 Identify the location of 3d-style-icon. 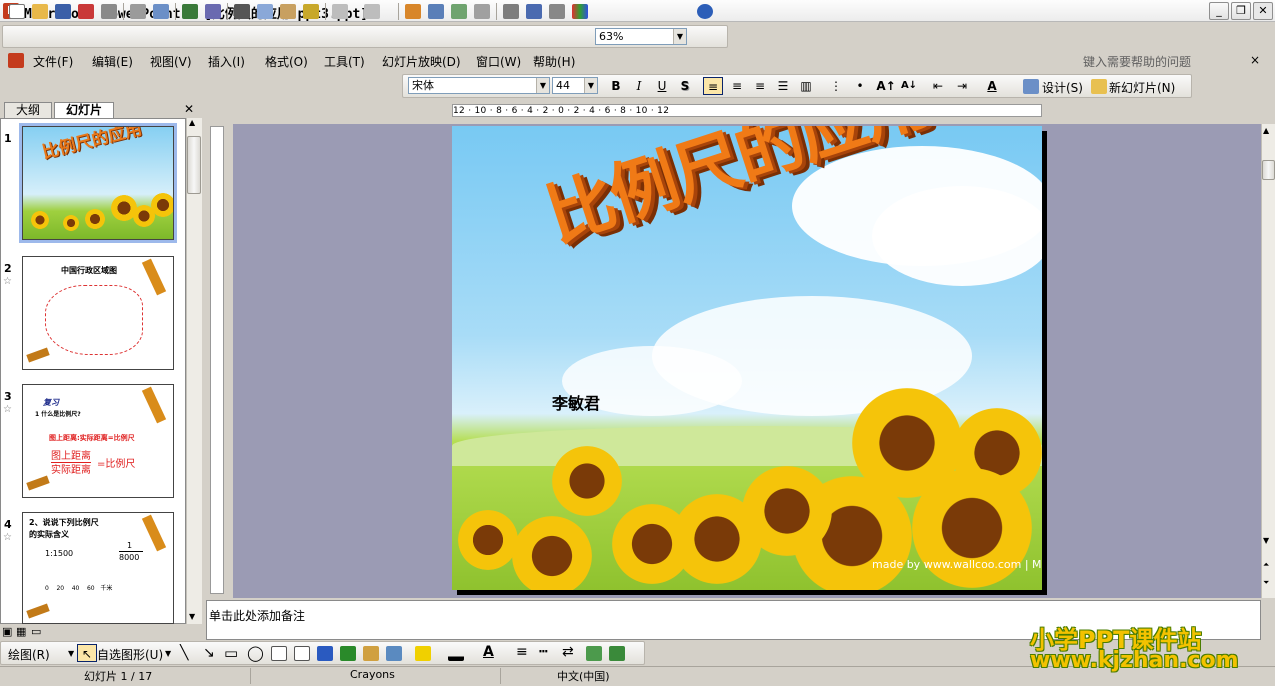
(617, 653).